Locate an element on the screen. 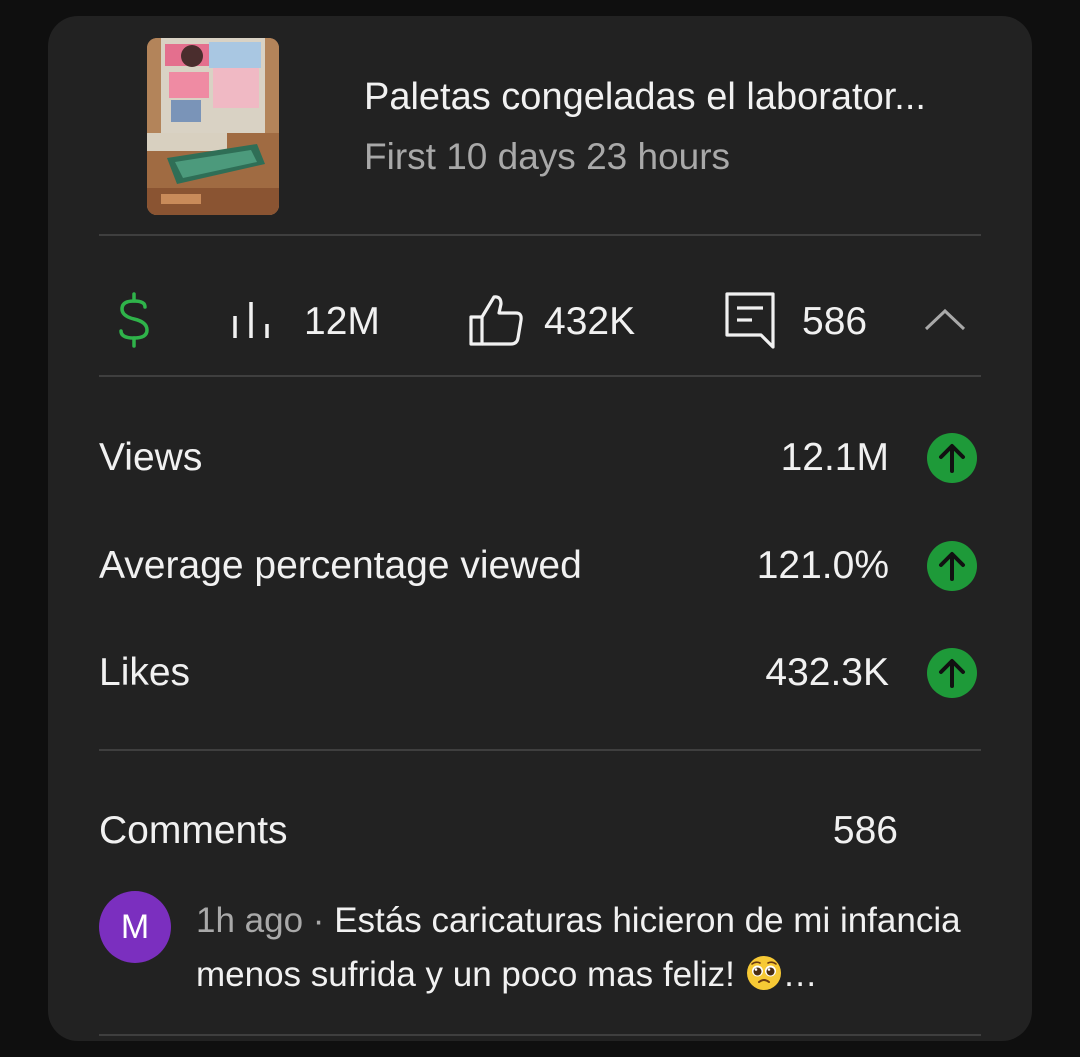 The image size is (1080, 1057). views-stat: 12M is located at coordinates (305, 322).